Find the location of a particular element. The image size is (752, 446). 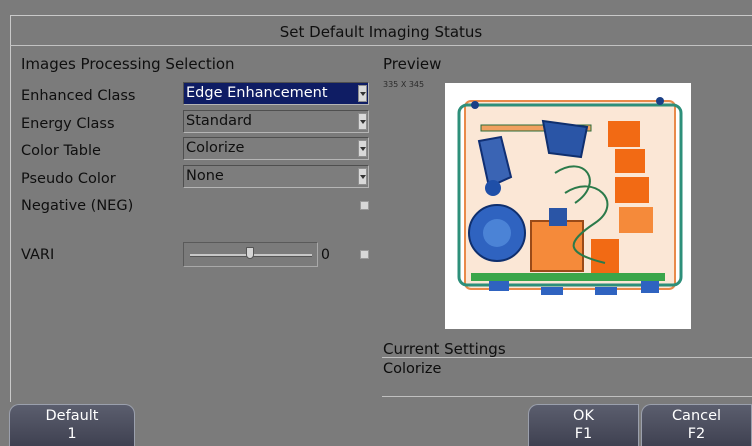

xray-luggage-icon is located at coordinates (570, 196).